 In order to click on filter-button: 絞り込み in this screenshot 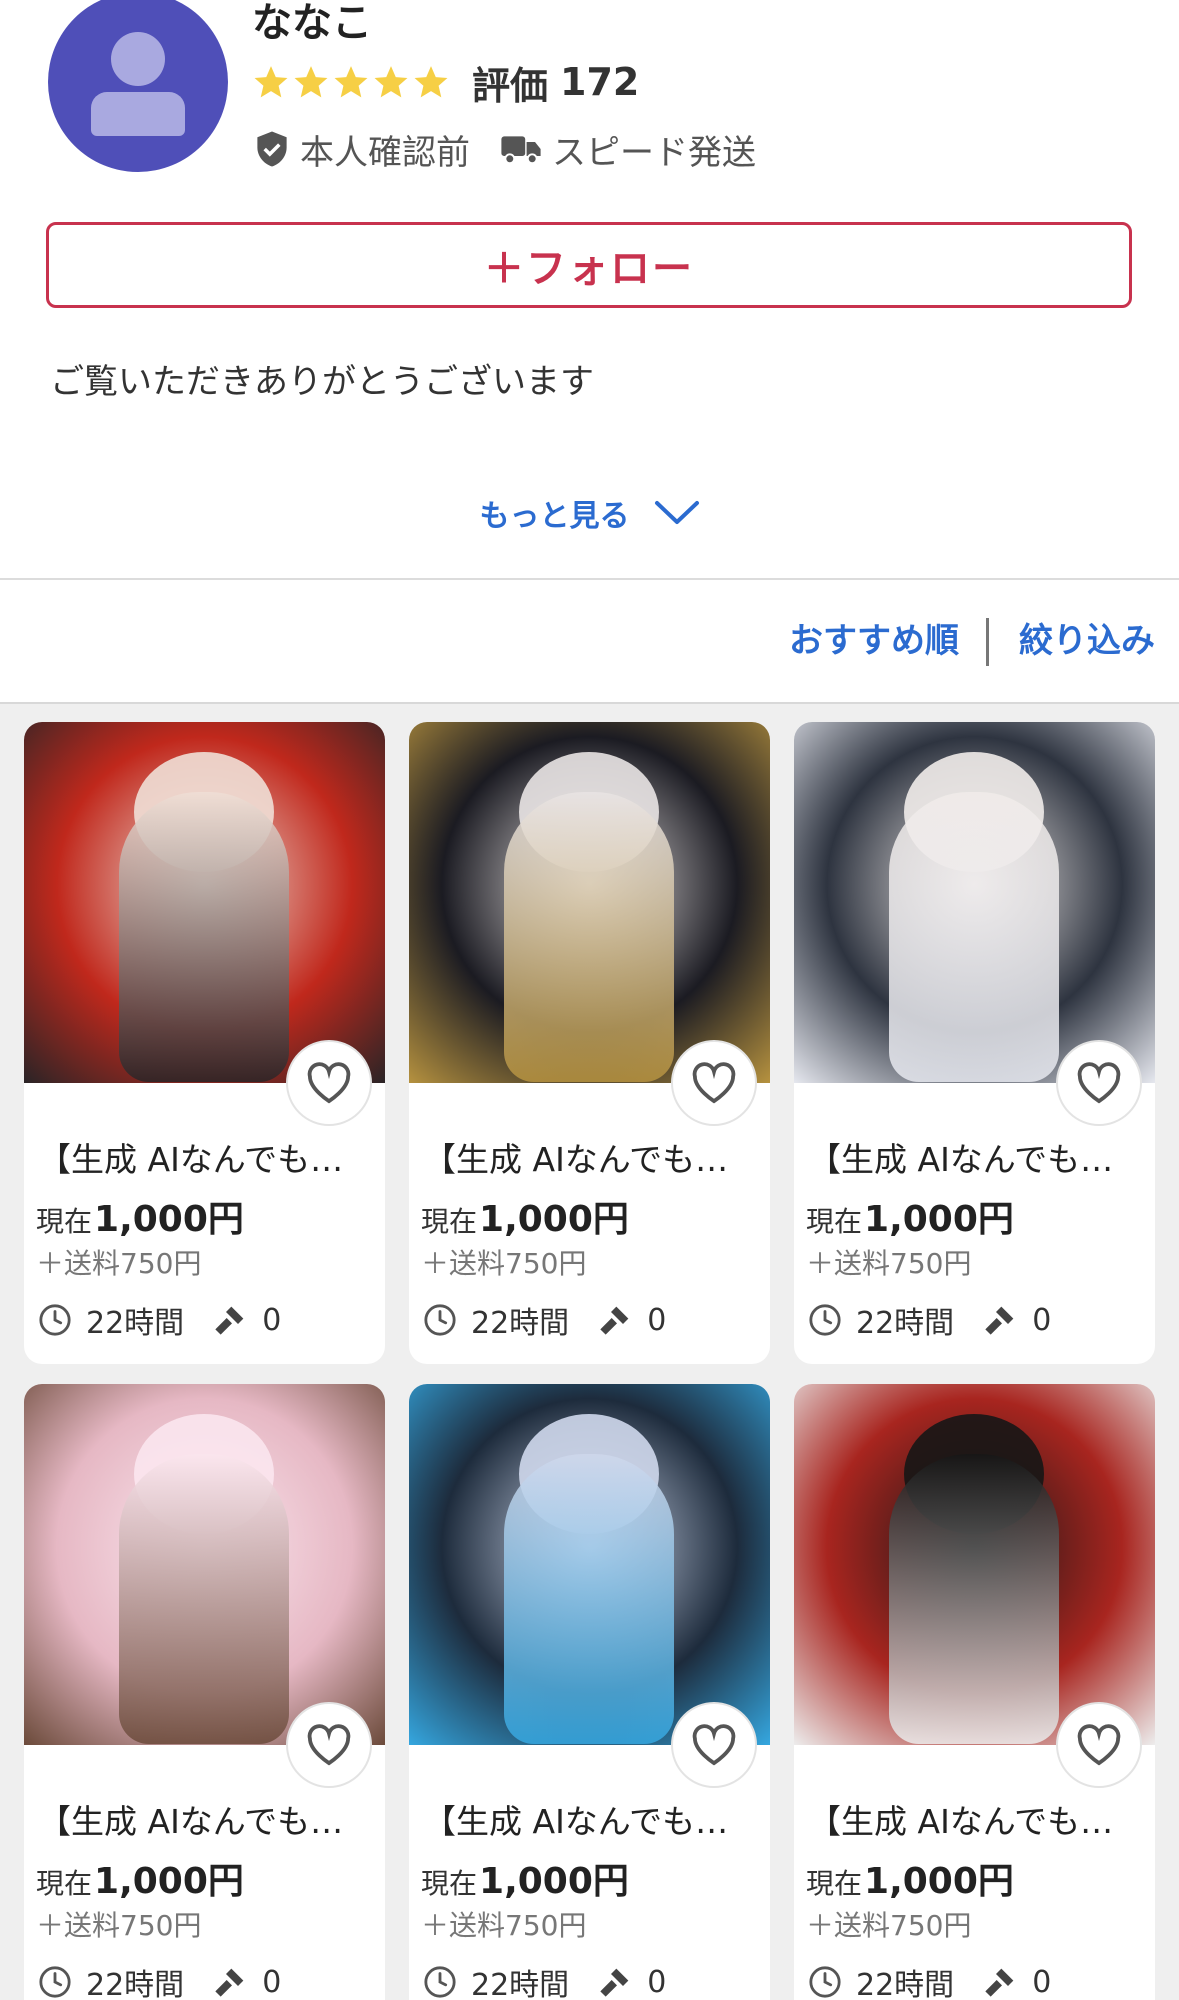, I will do `click(1087, 641)`.